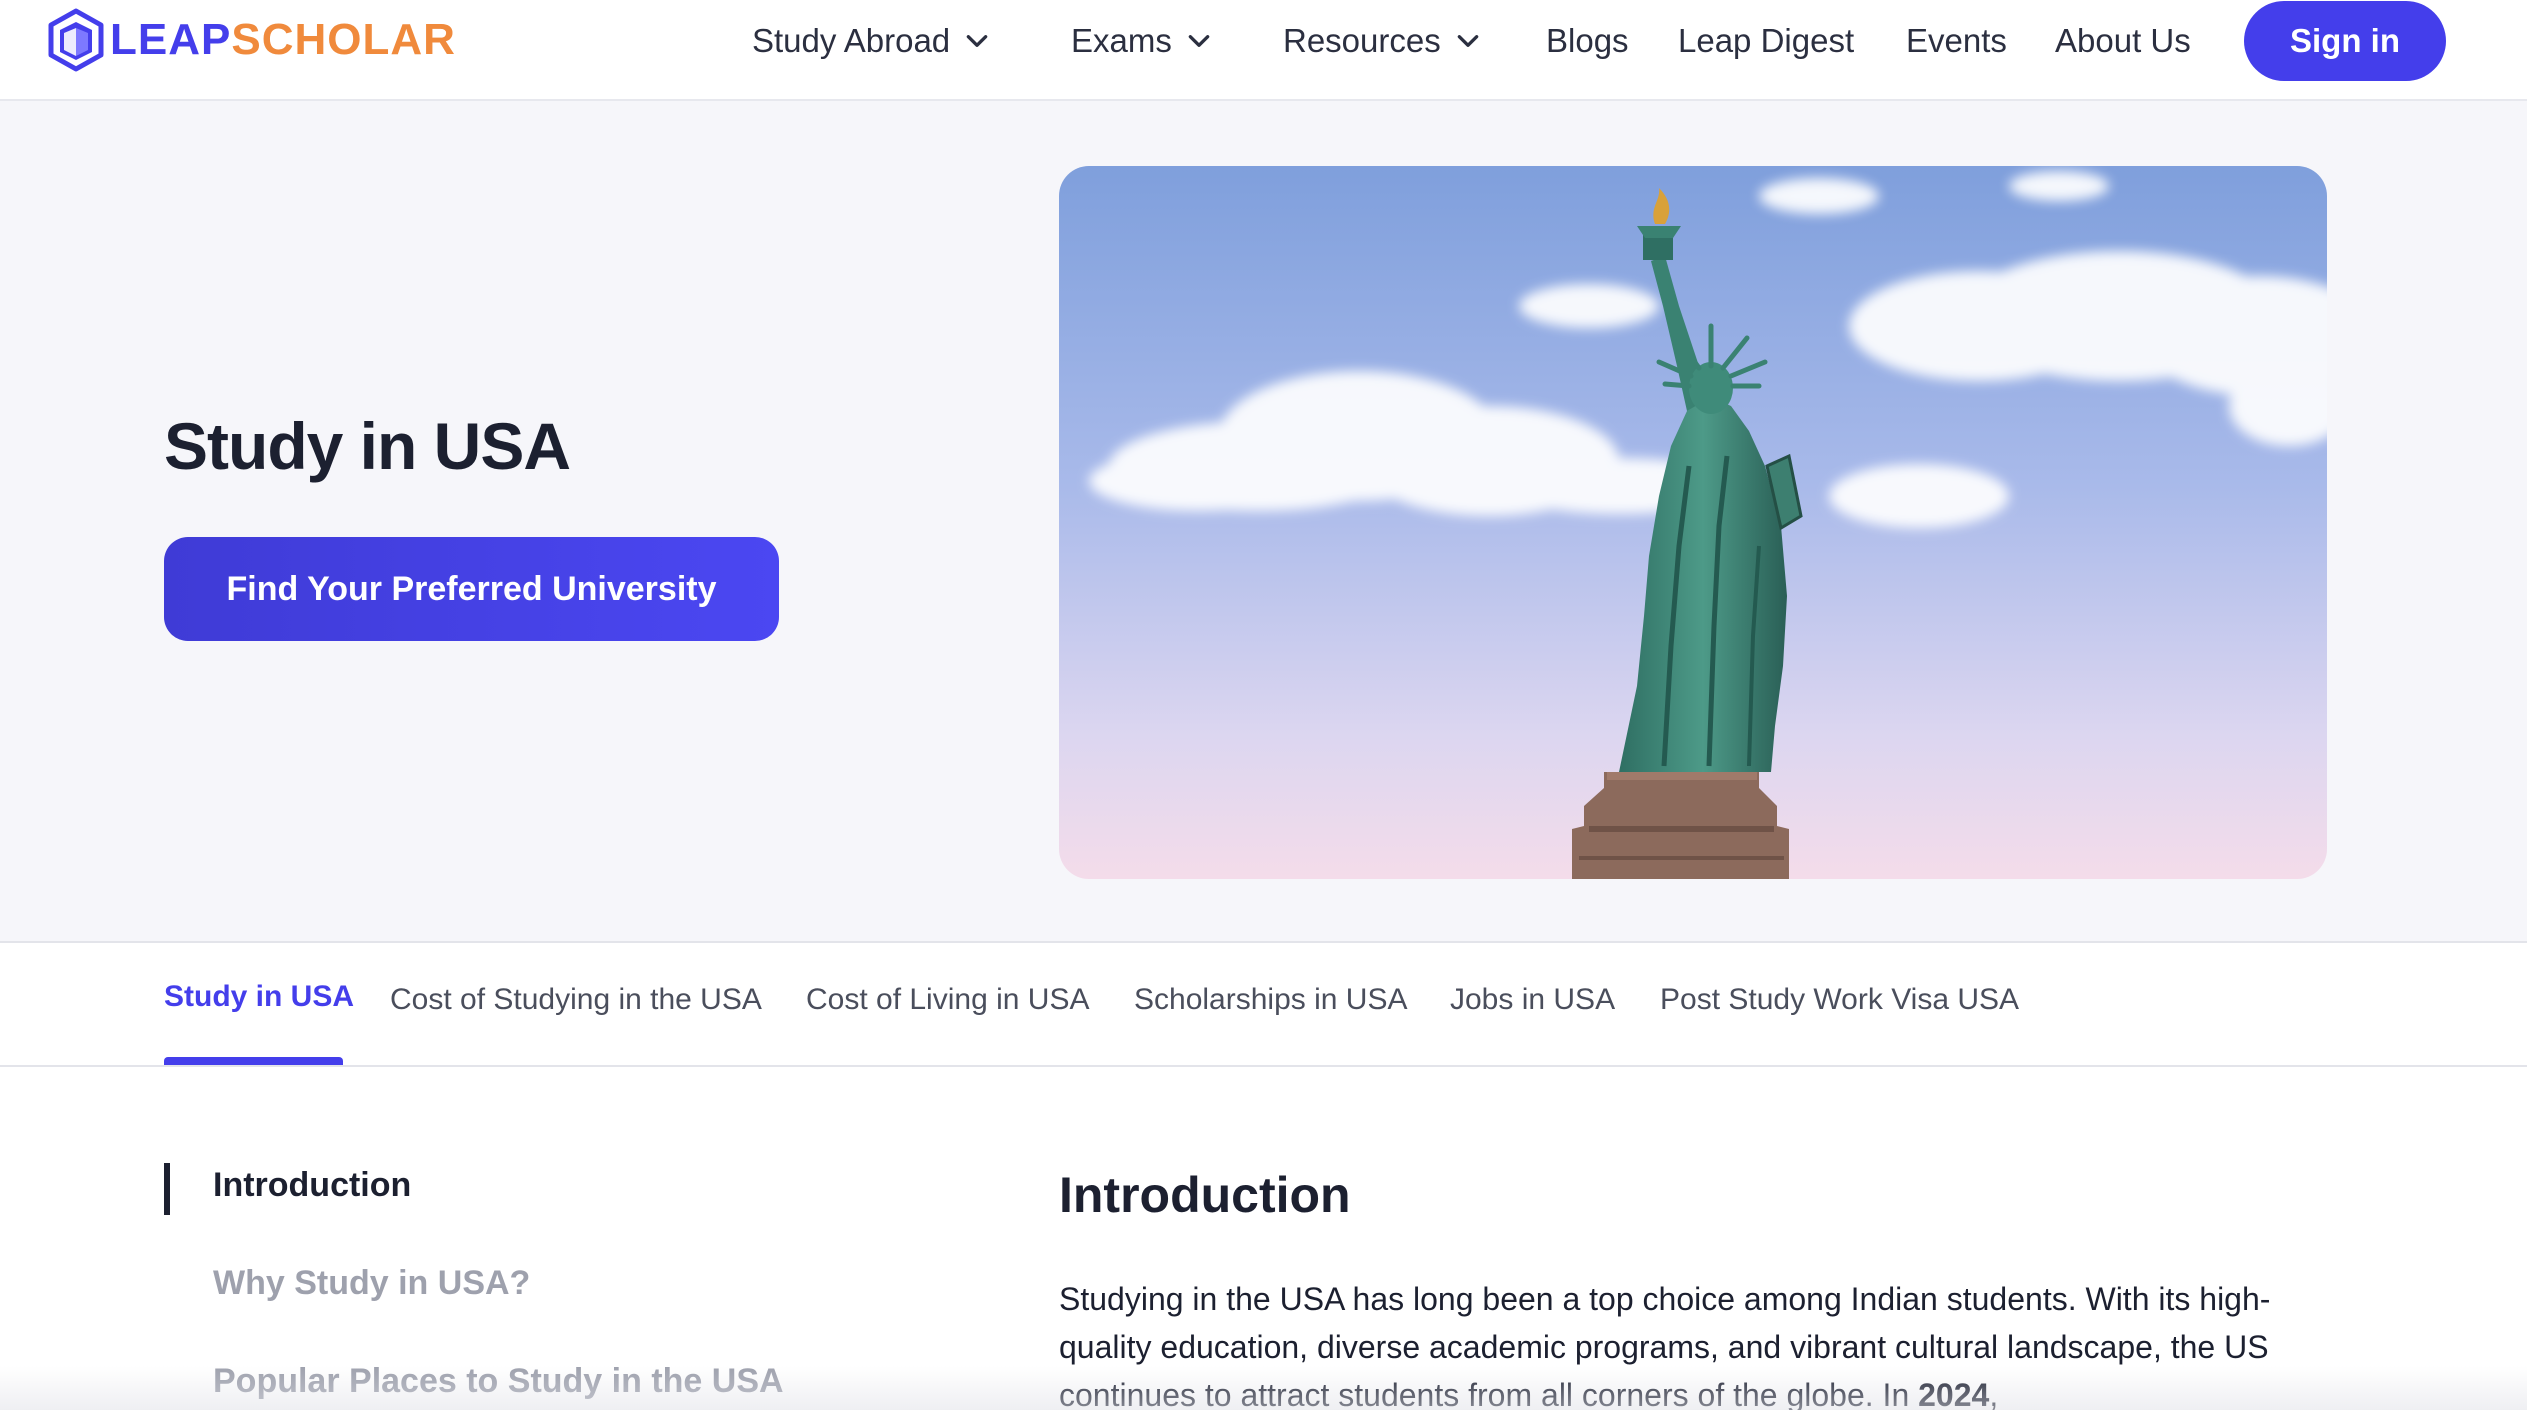 The width and height of the screenshot is (2527, 1410). What do you see at coordinates (576, 1000) in the screenshot?
I see `tab-cost-of-studying: Cost of Studying in the USA` at bounding box center [576, 1000].